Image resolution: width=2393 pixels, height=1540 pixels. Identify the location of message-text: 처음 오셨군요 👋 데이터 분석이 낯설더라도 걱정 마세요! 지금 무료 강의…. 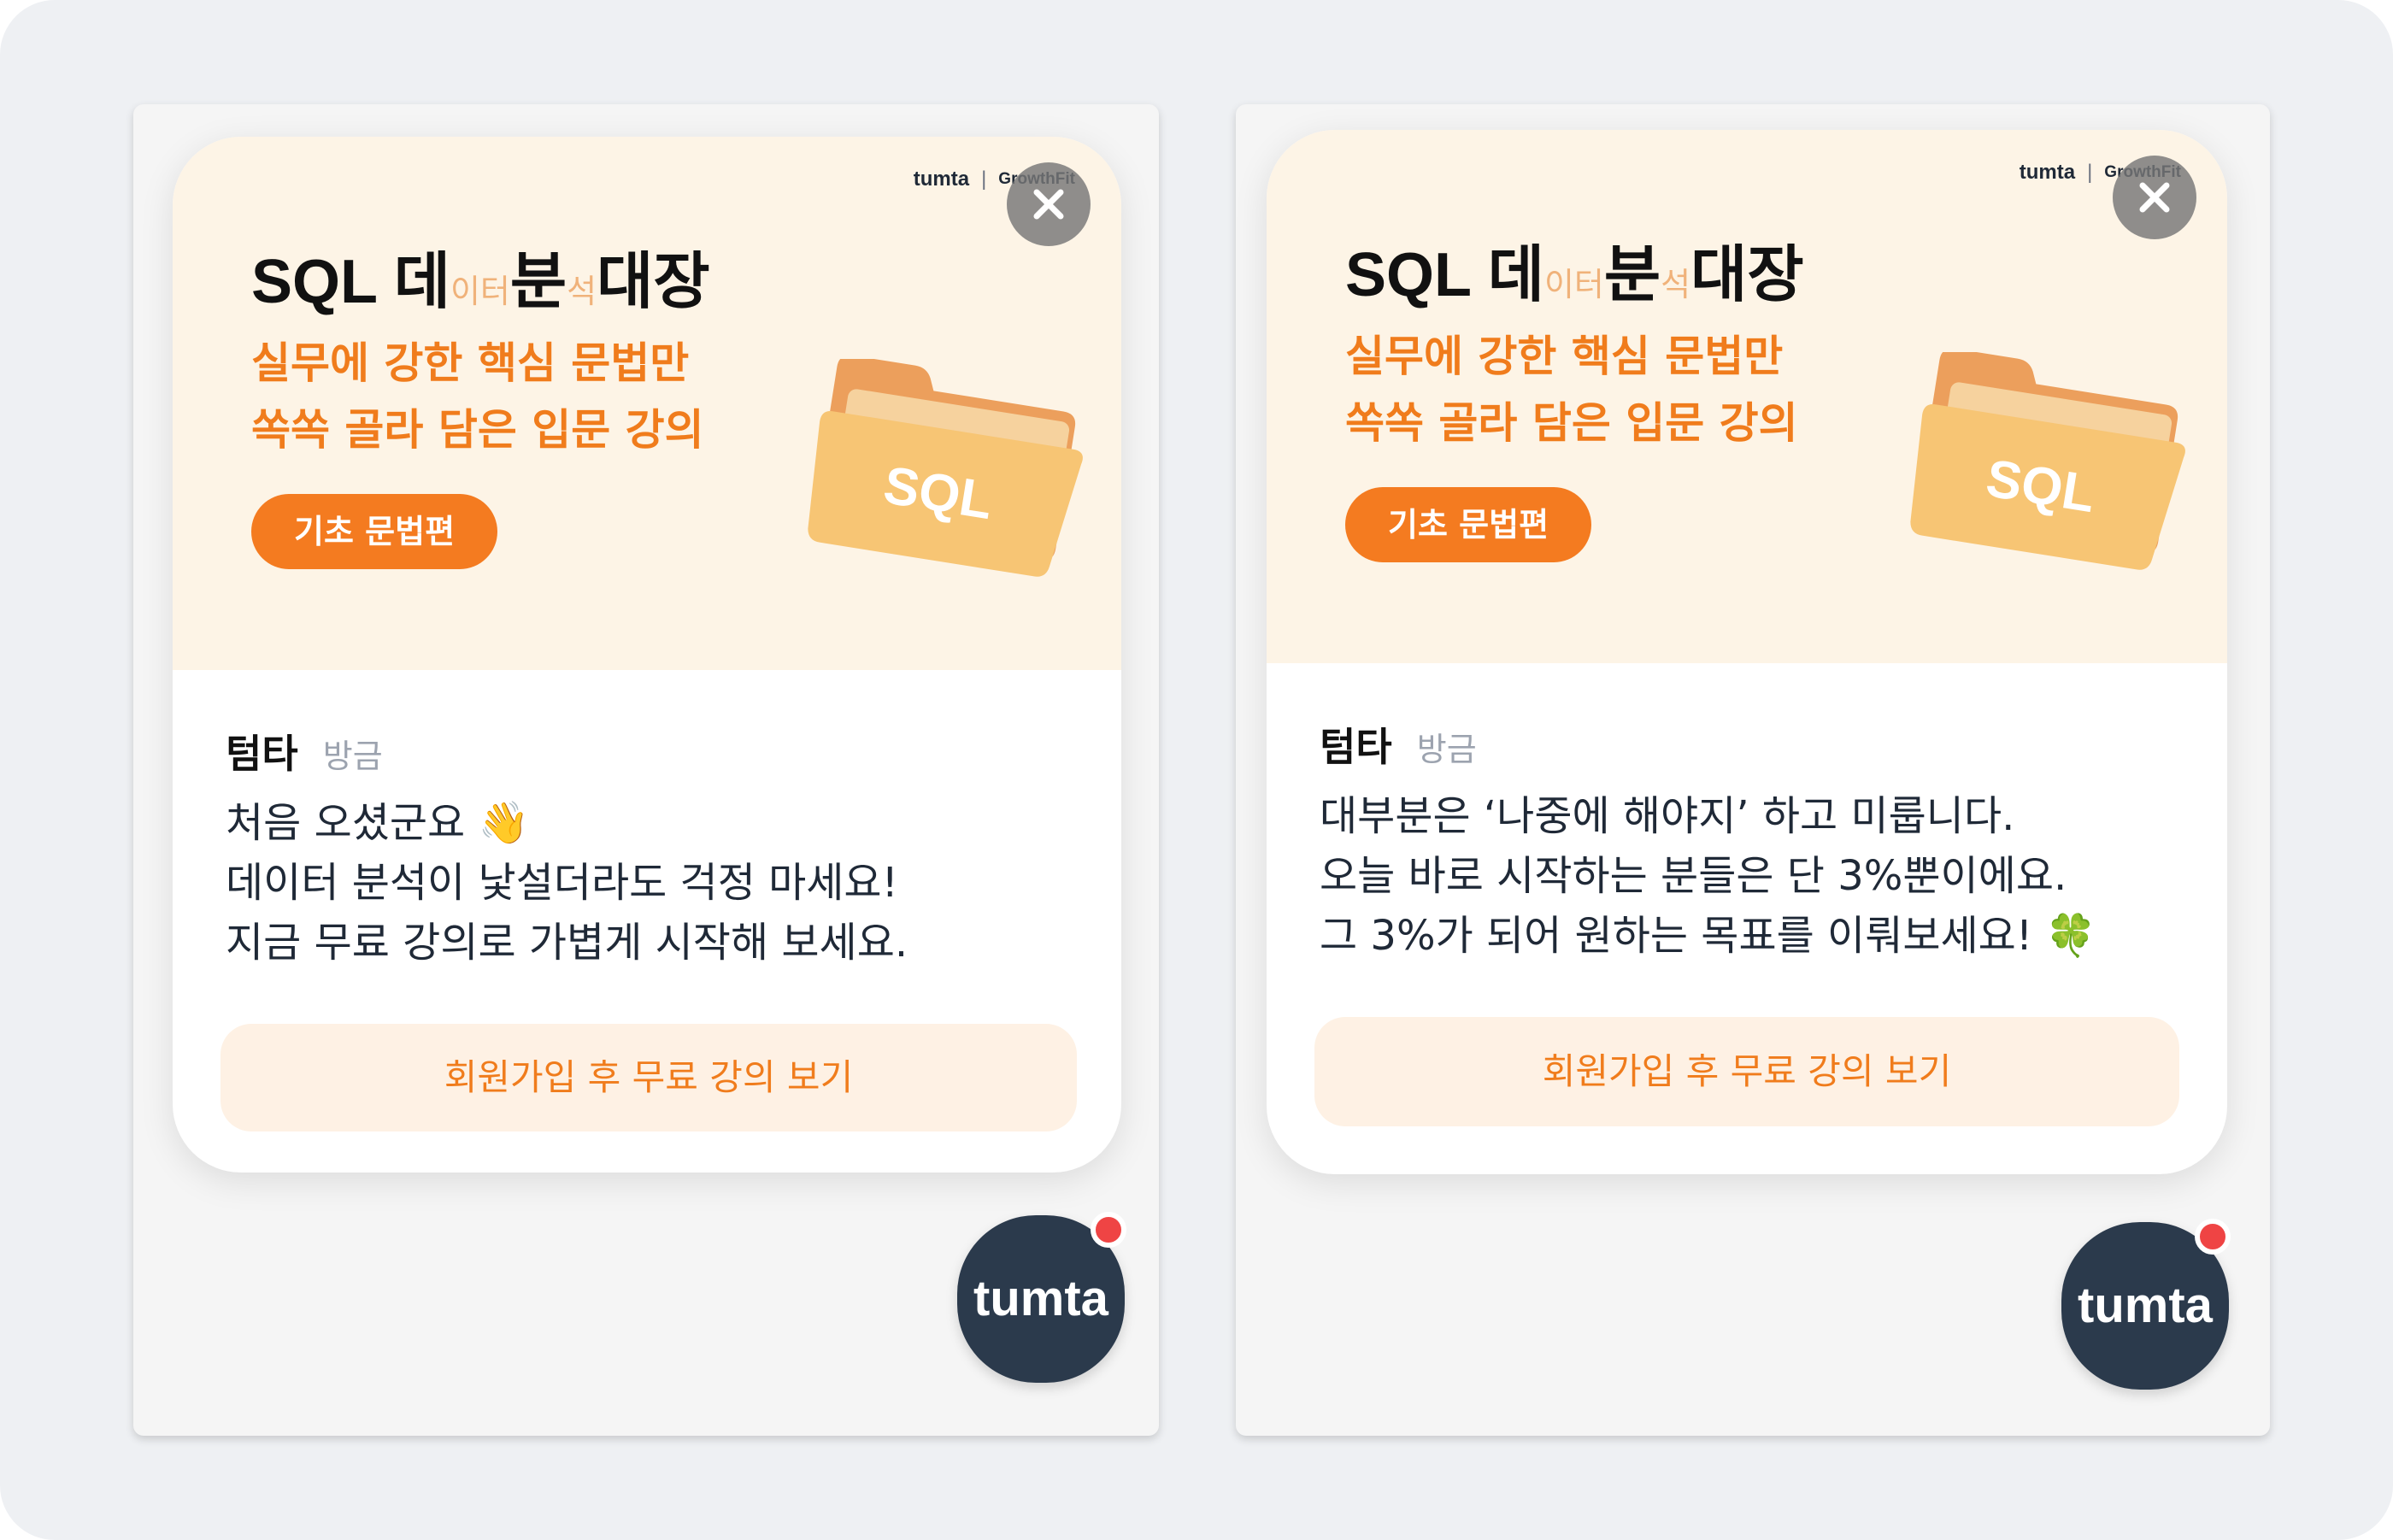
(661, 883).